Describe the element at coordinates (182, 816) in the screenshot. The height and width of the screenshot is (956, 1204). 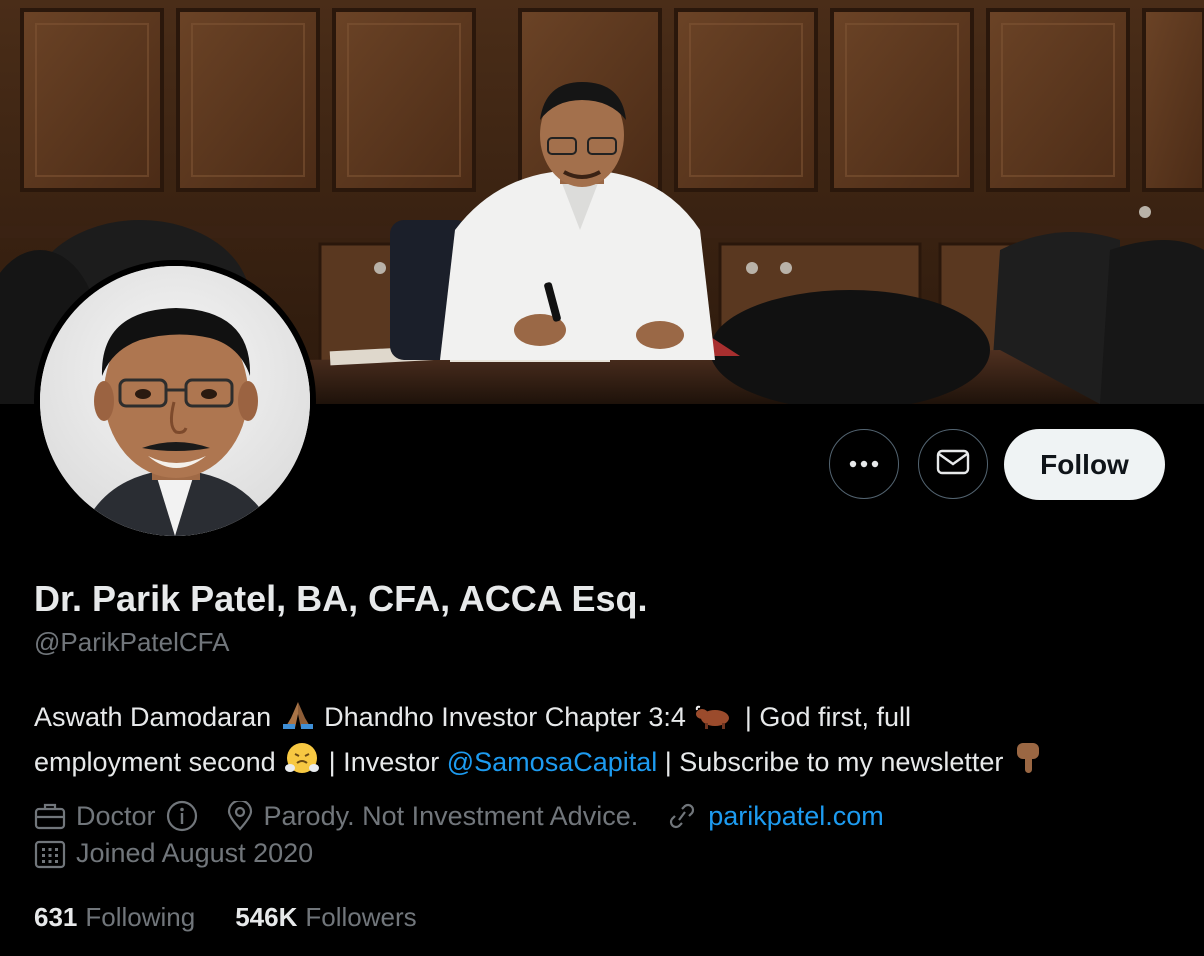
I see `info-icon` at that location.